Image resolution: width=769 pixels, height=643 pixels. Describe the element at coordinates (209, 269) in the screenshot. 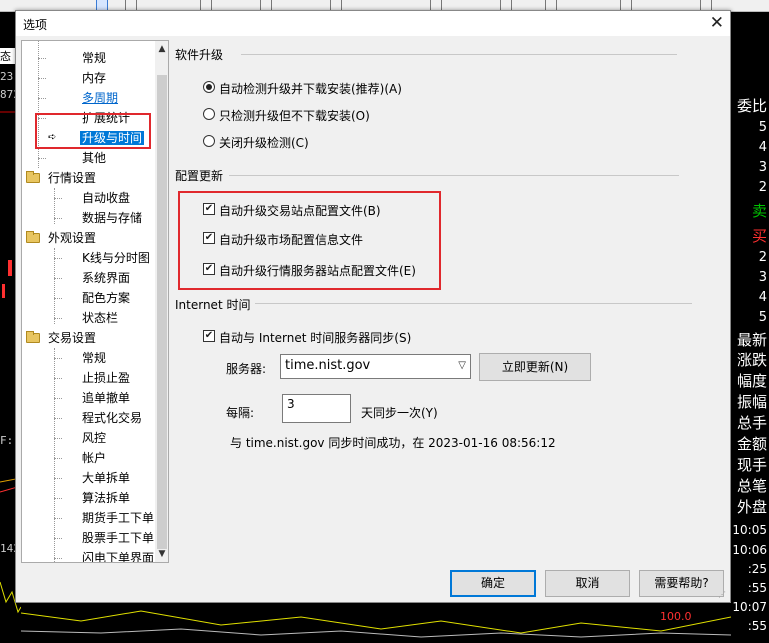

I see `checkbox-quote-server-config: ✔` at that location.